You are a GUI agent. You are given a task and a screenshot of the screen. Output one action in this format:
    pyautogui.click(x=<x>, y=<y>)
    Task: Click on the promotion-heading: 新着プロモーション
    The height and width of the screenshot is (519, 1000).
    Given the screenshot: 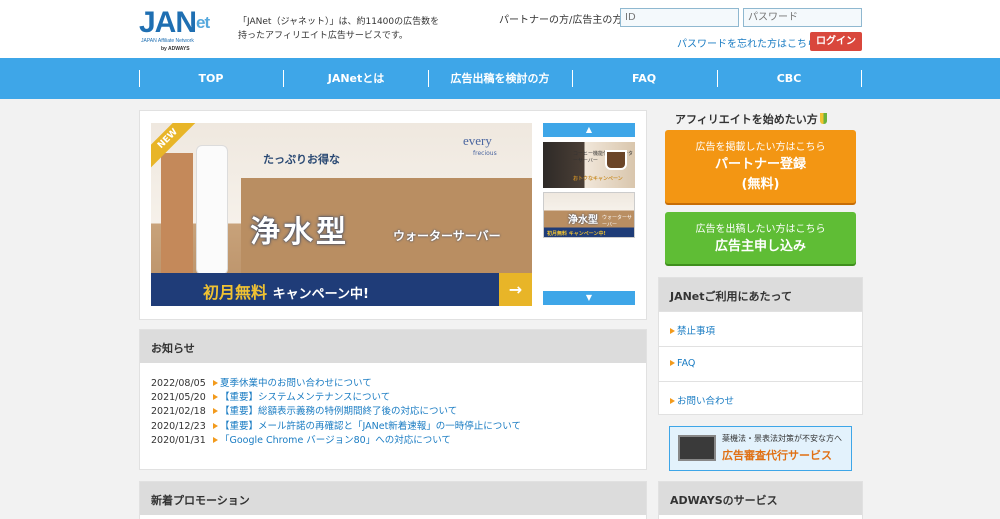 What is the action you would take?
    pyautogui.click(x=393, y=498)
    